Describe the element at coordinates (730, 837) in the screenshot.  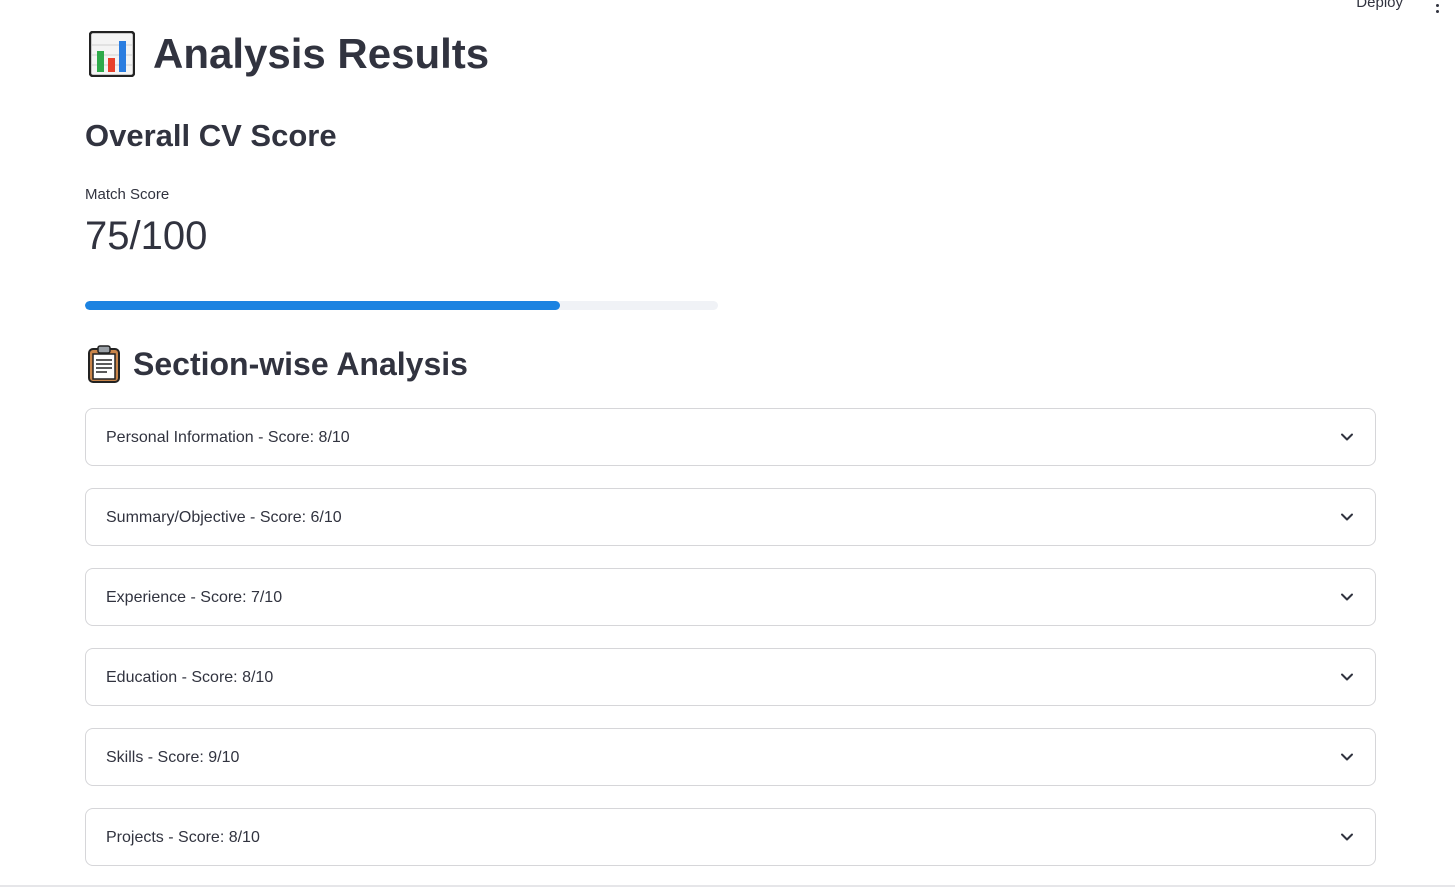
I see `expander-projects: Projects - Score: 8/10` at that location.